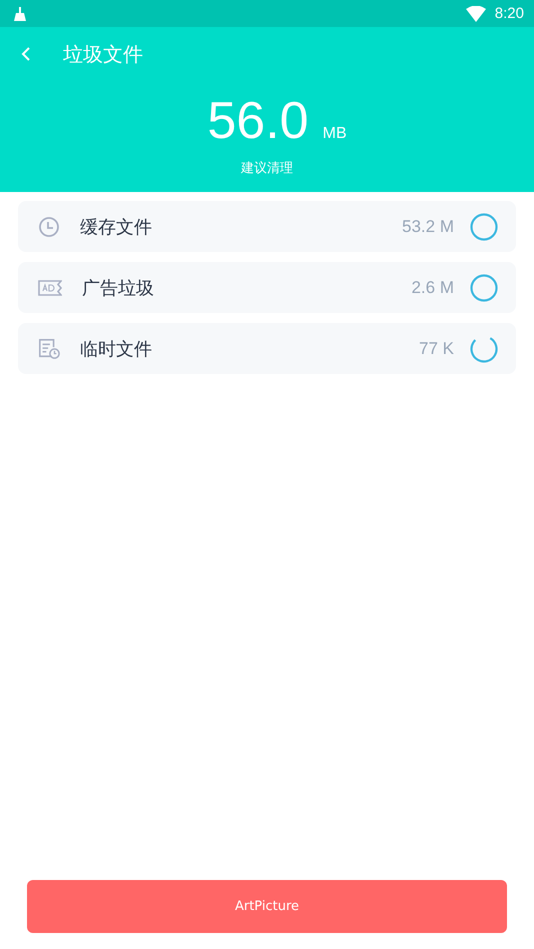  I want to click on item-size: 2.6 M, so click(432, 288).